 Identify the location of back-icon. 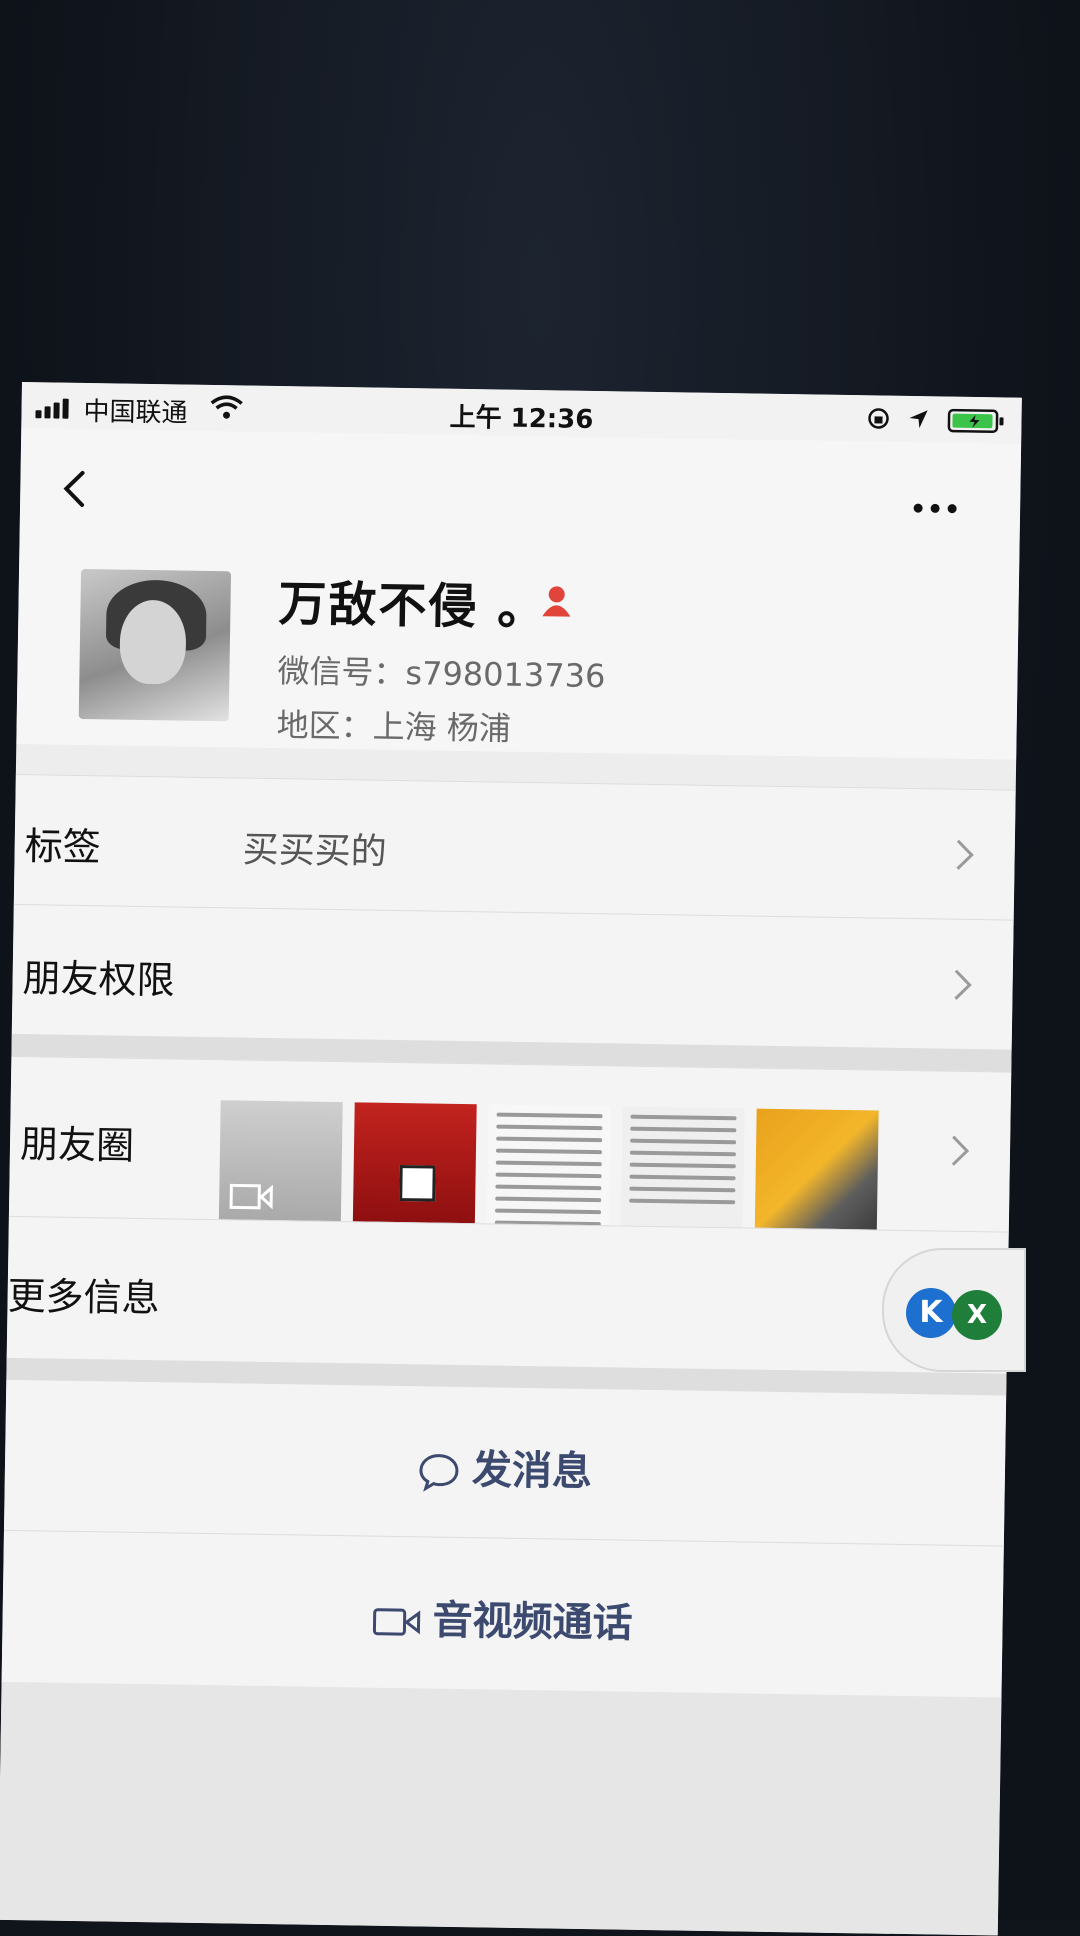
(74, 489).